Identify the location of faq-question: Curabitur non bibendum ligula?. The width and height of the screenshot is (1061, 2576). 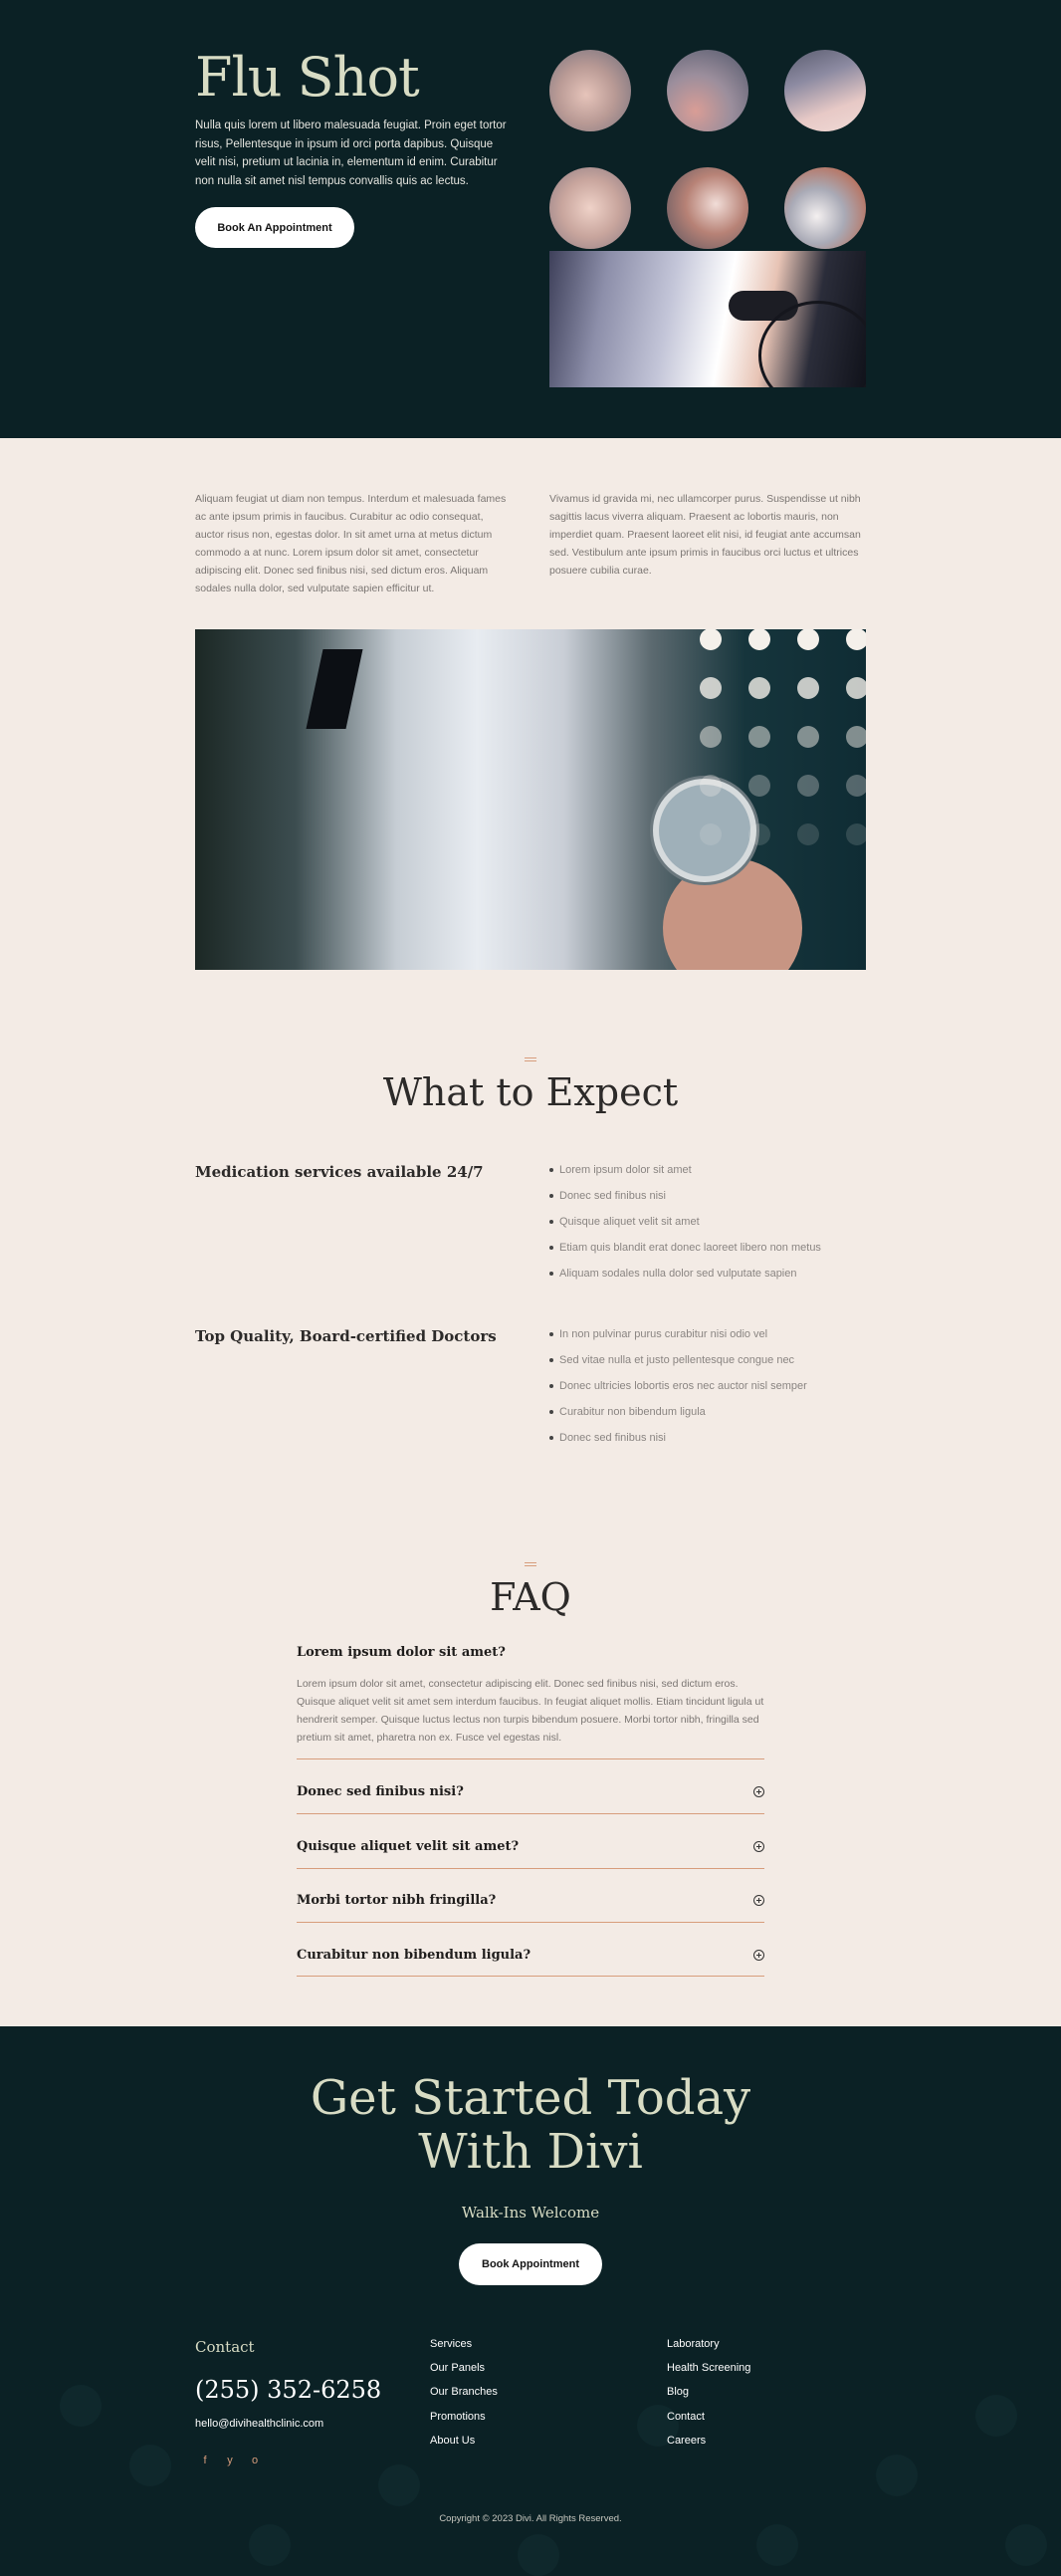
(414, 1955).